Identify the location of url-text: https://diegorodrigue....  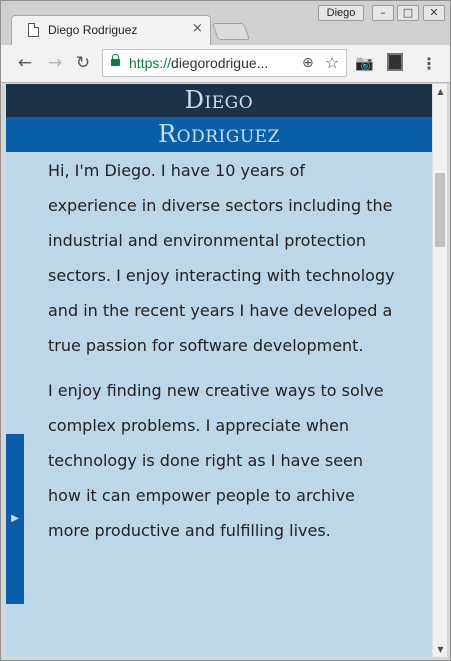
(198, 63).